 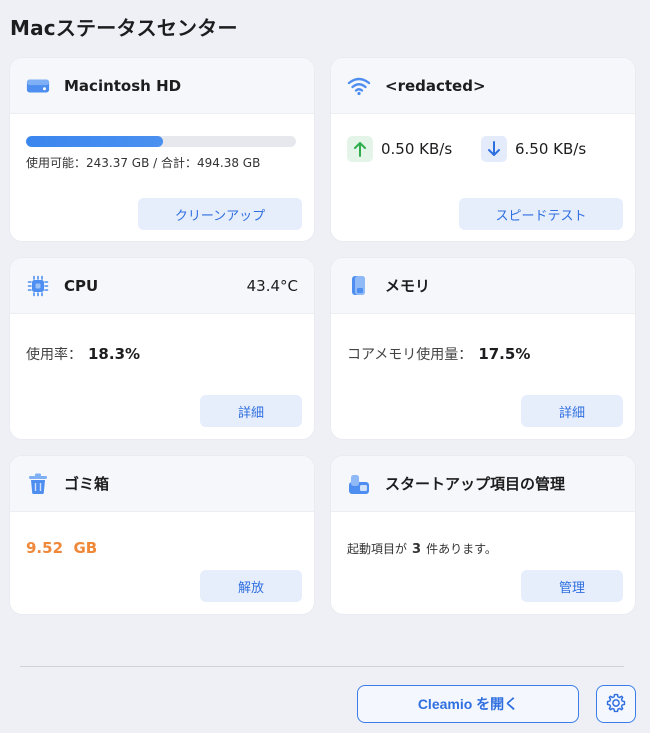 What do you see at coordinates (162, 286) in the screenshot?
I see `cpu-card-header: CPU 43.4°C` at bounding box center [162, 286].